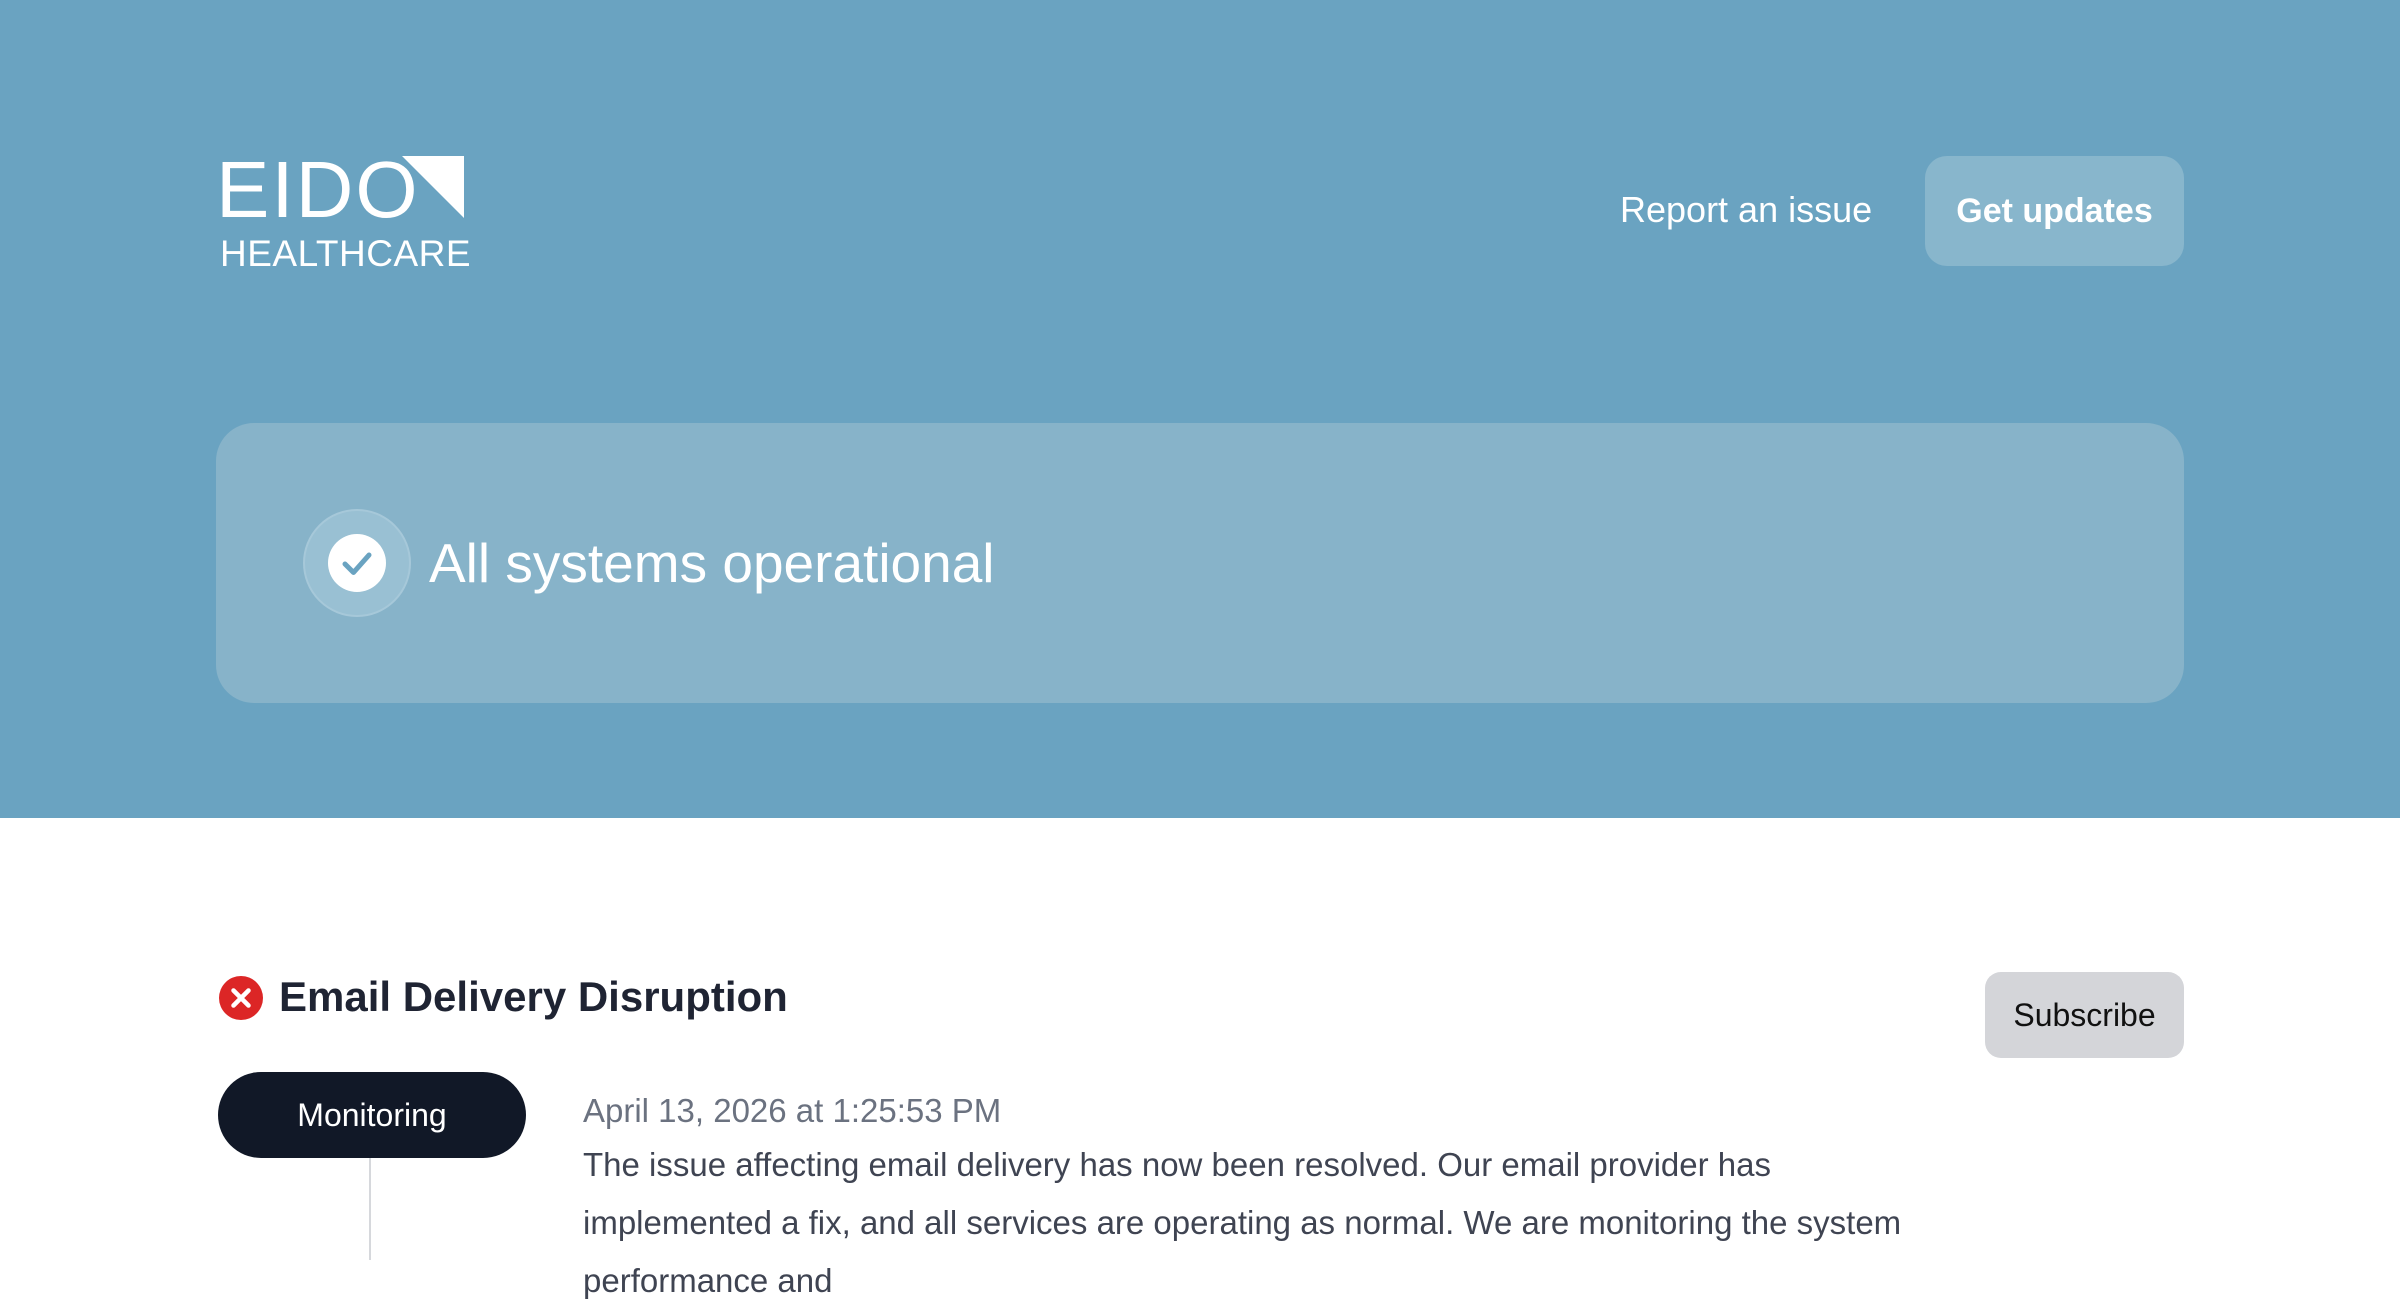 This screenshot has height=1310, width=2400. Describe the element at coordinates (241, 998) in the screenshot. I see `error-x-icon` at that location.